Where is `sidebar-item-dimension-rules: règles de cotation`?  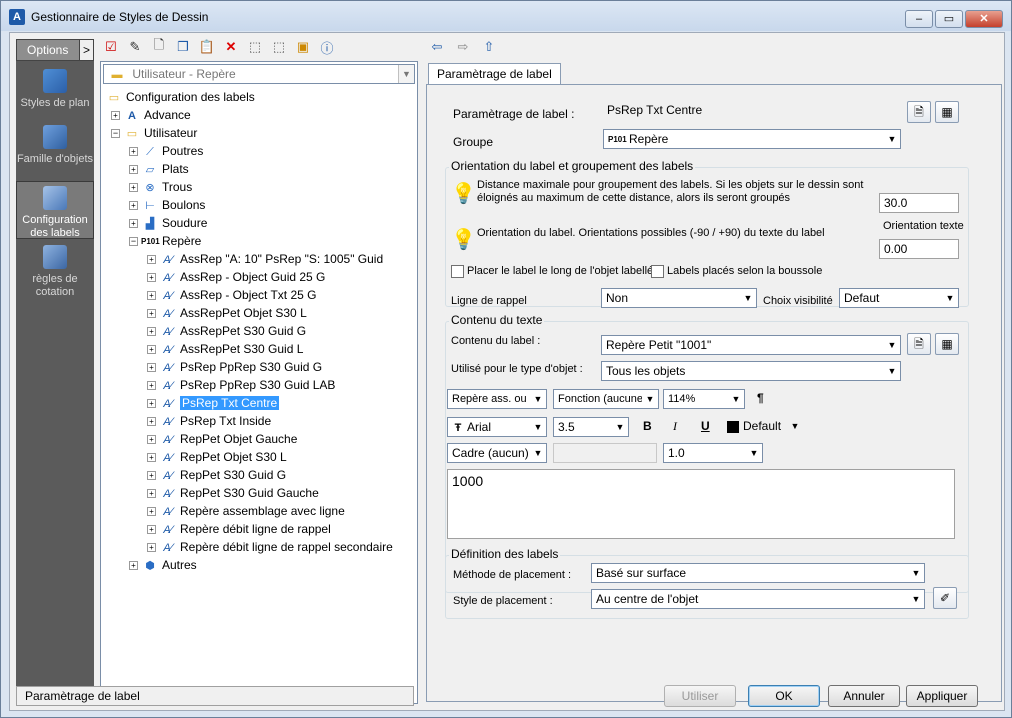
sidebar-item-dimension-rules: règles de cotation is located at coordinates (55, 272).